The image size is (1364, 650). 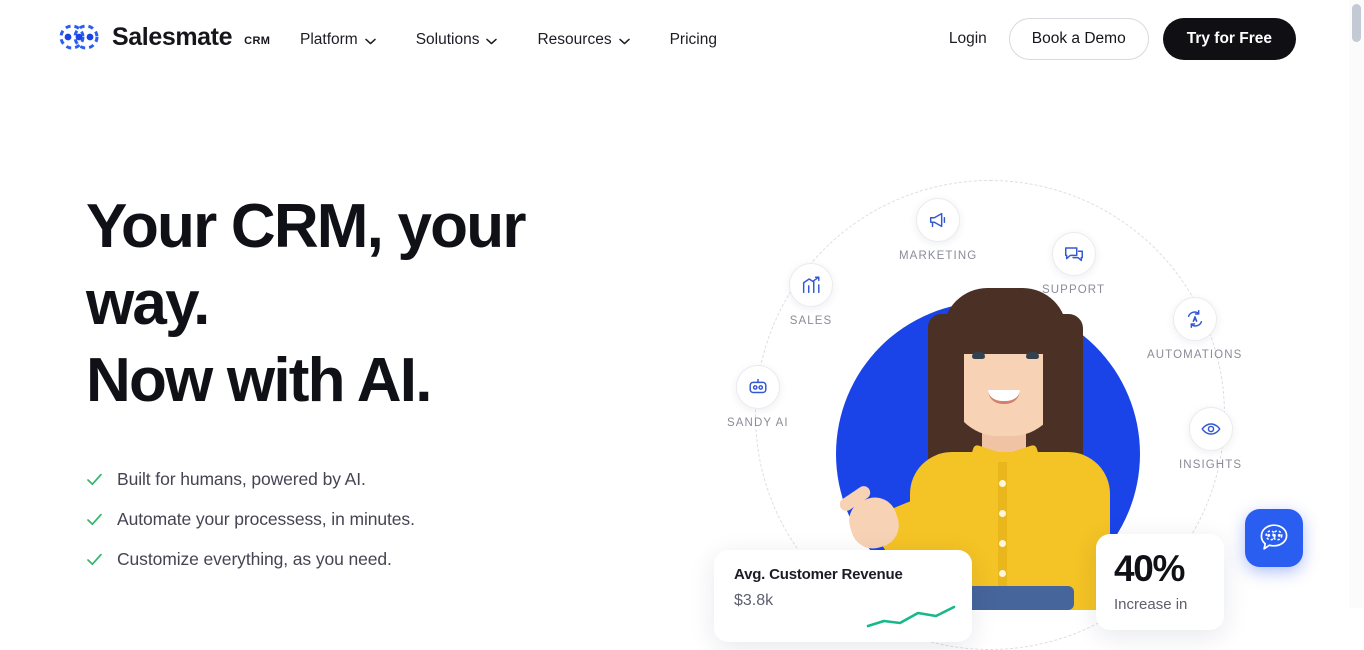 I want to click on nav-item-pricing: Pricing, so click(x=693, y=40).